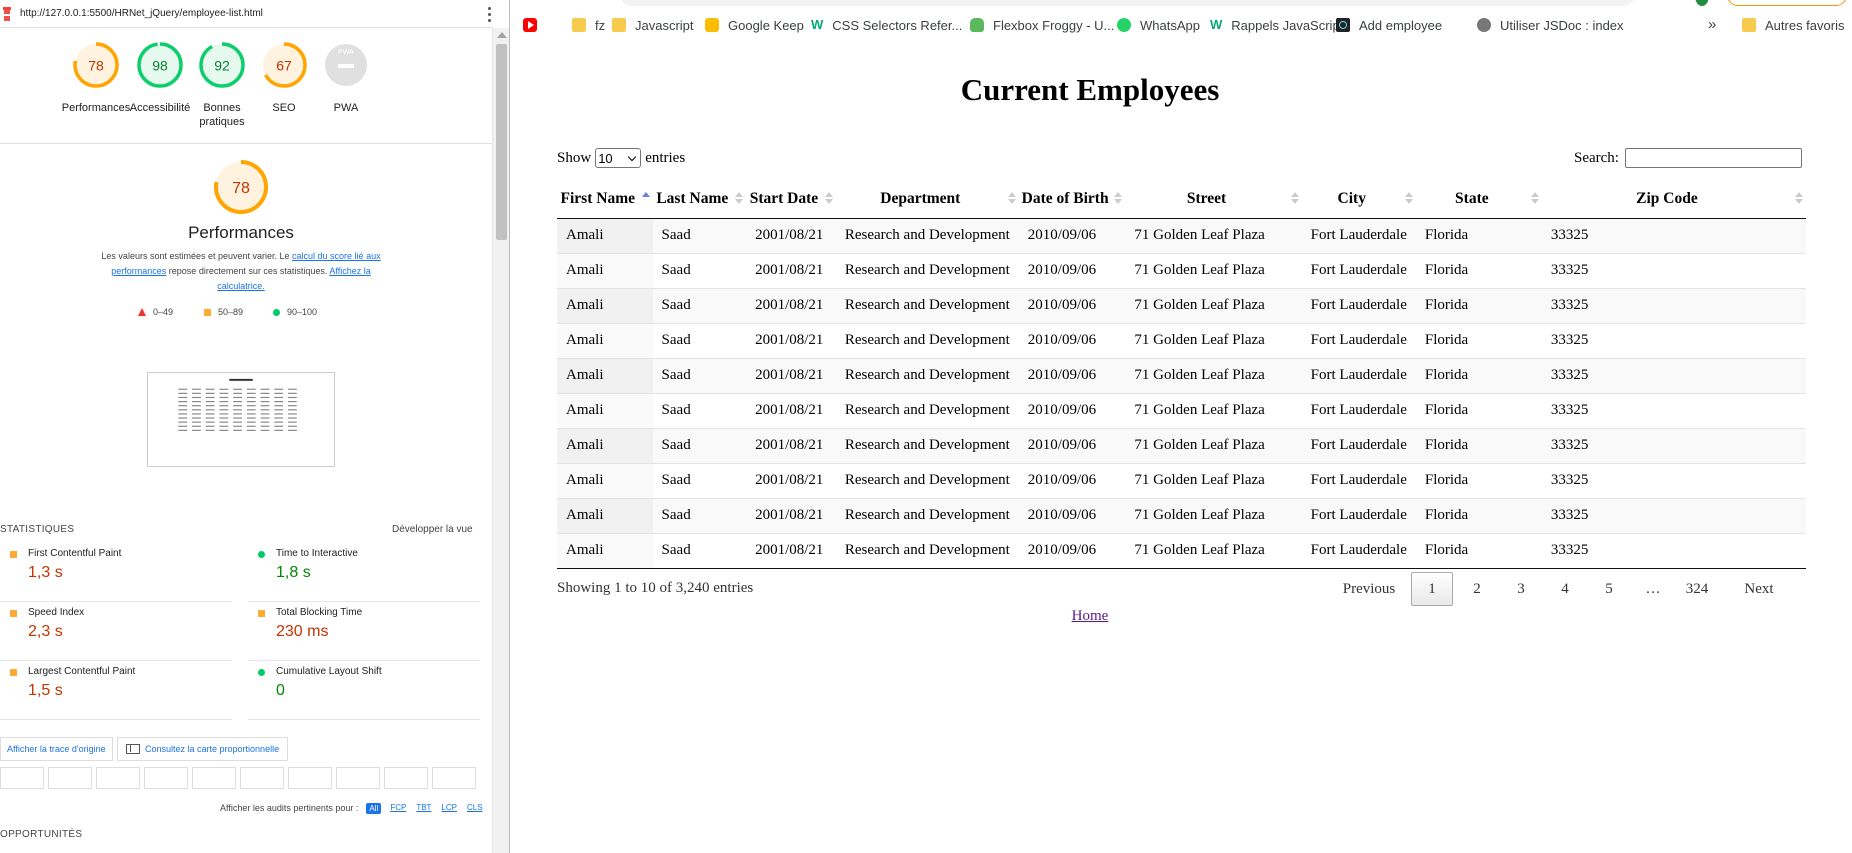  What do you see at coordinates (240, 529) in the screenshot?
I see `stats-header: STATISTIQUES Développer la vue` at bounding box center [240, 529].